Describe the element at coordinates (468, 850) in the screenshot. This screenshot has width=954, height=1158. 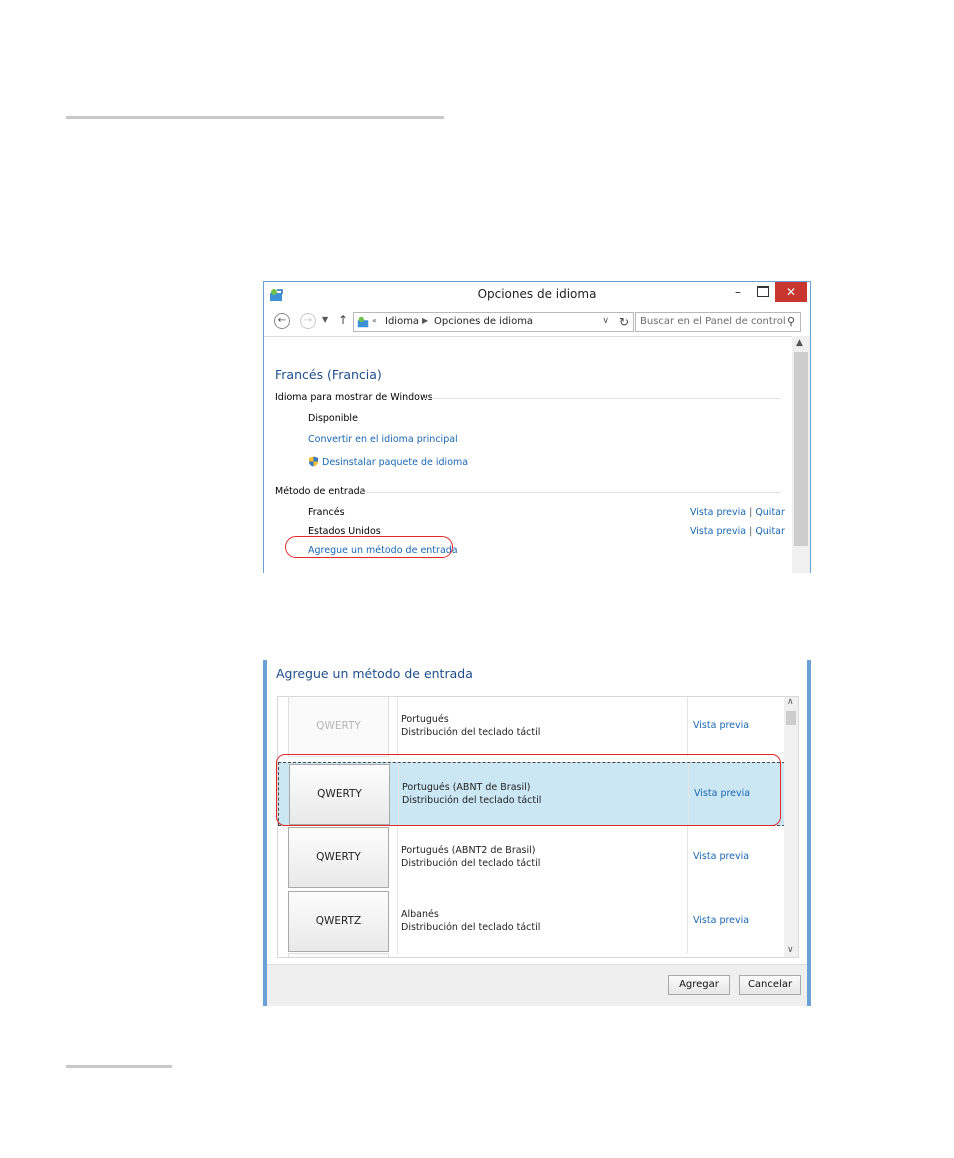
I see `language-name: Portugués (ABNT2 de Brasil)` at that location.